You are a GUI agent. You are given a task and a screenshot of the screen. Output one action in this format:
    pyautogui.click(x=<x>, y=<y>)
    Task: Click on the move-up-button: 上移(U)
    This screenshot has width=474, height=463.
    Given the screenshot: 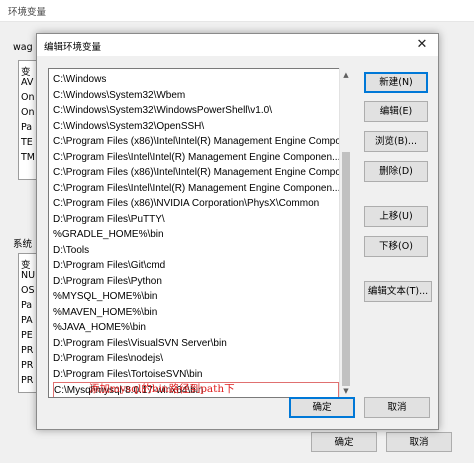 What is the action you would take?
    pyautogui.click(x=396, y=216)
    